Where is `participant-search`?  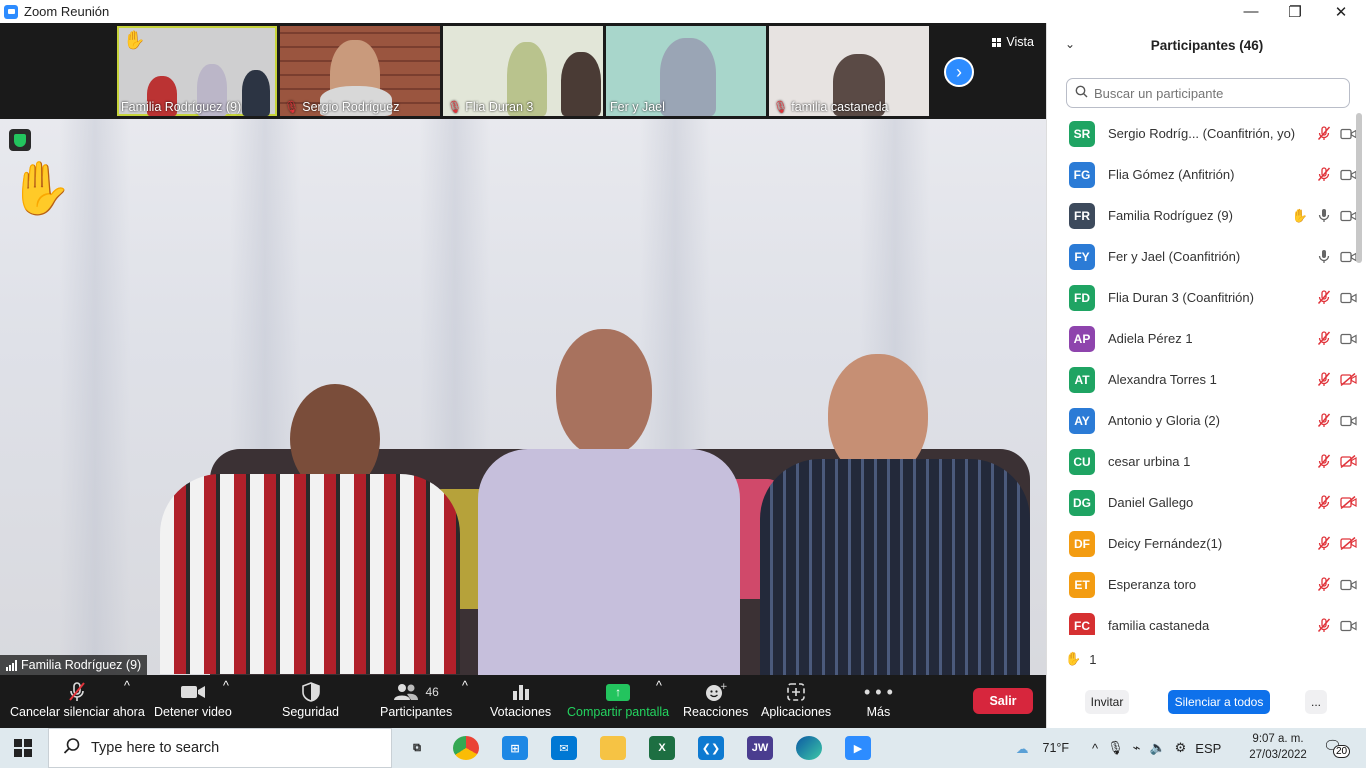
participant-search is located at coordinates (1208, 93).